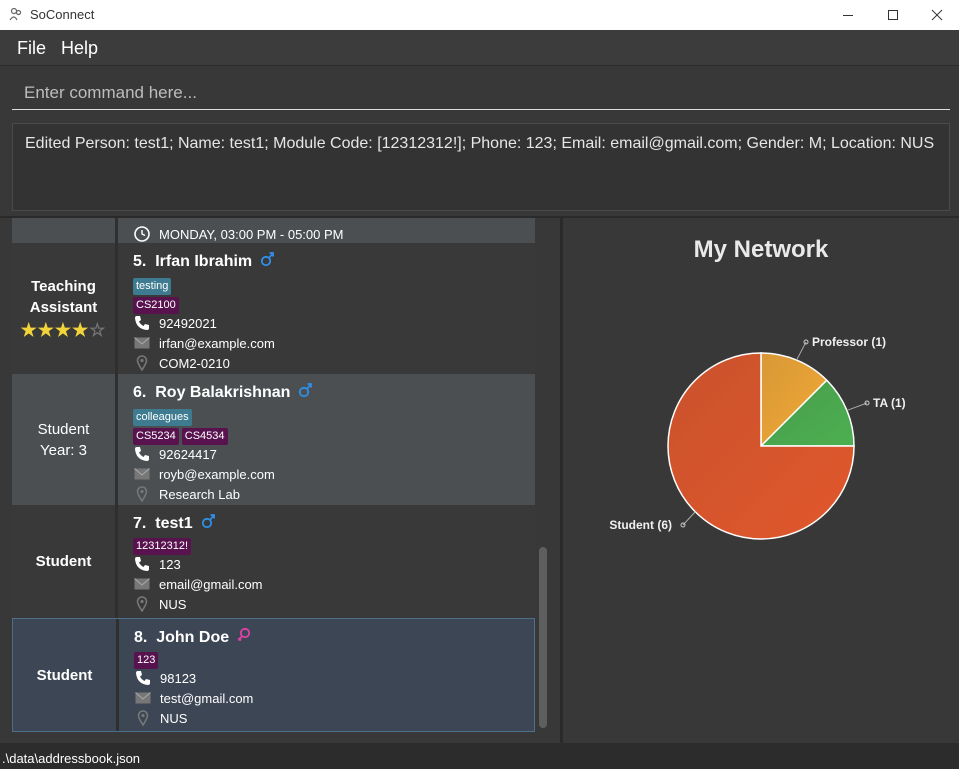  Describe the element at coordinates (63, 439) in the screenshot. I see `role-label: Student Year: 3` at that location.